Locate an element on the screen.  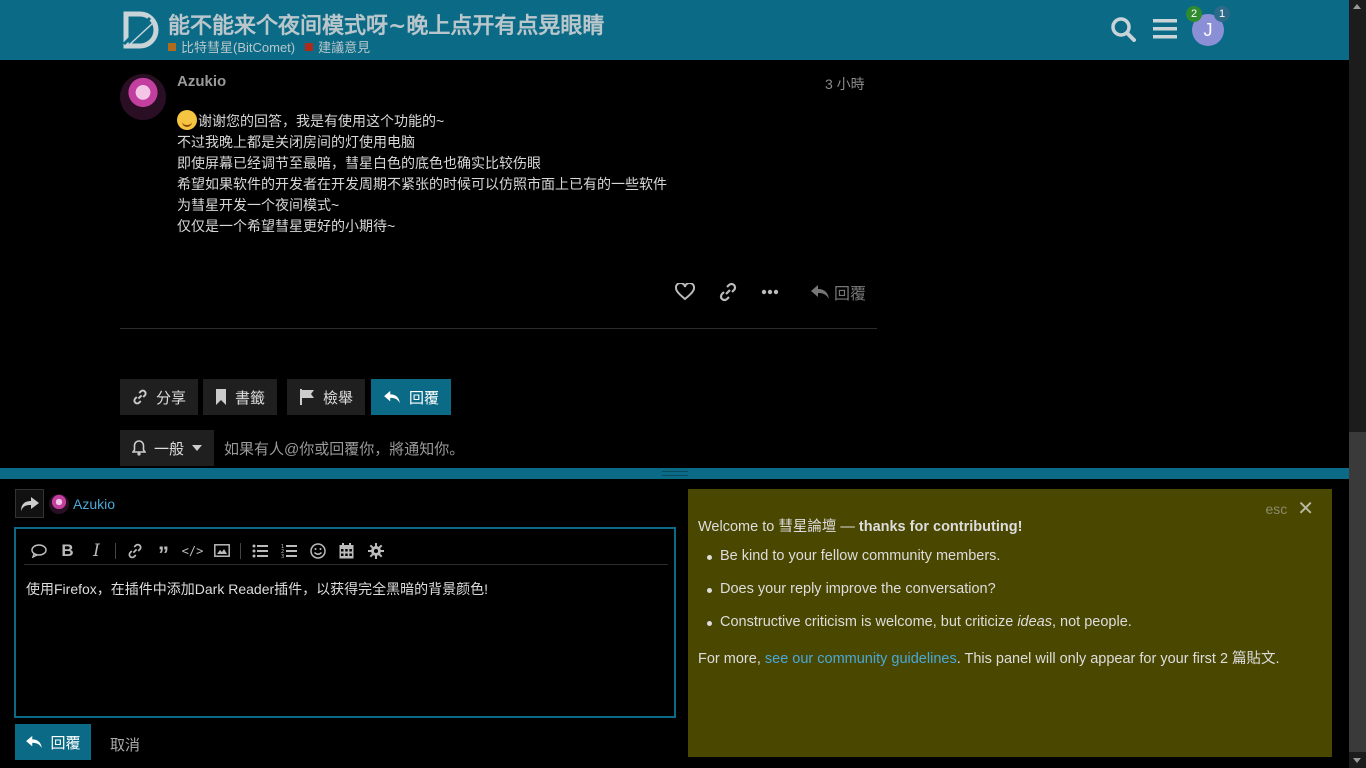
composer-action-button is located at coordinates (29, 503).